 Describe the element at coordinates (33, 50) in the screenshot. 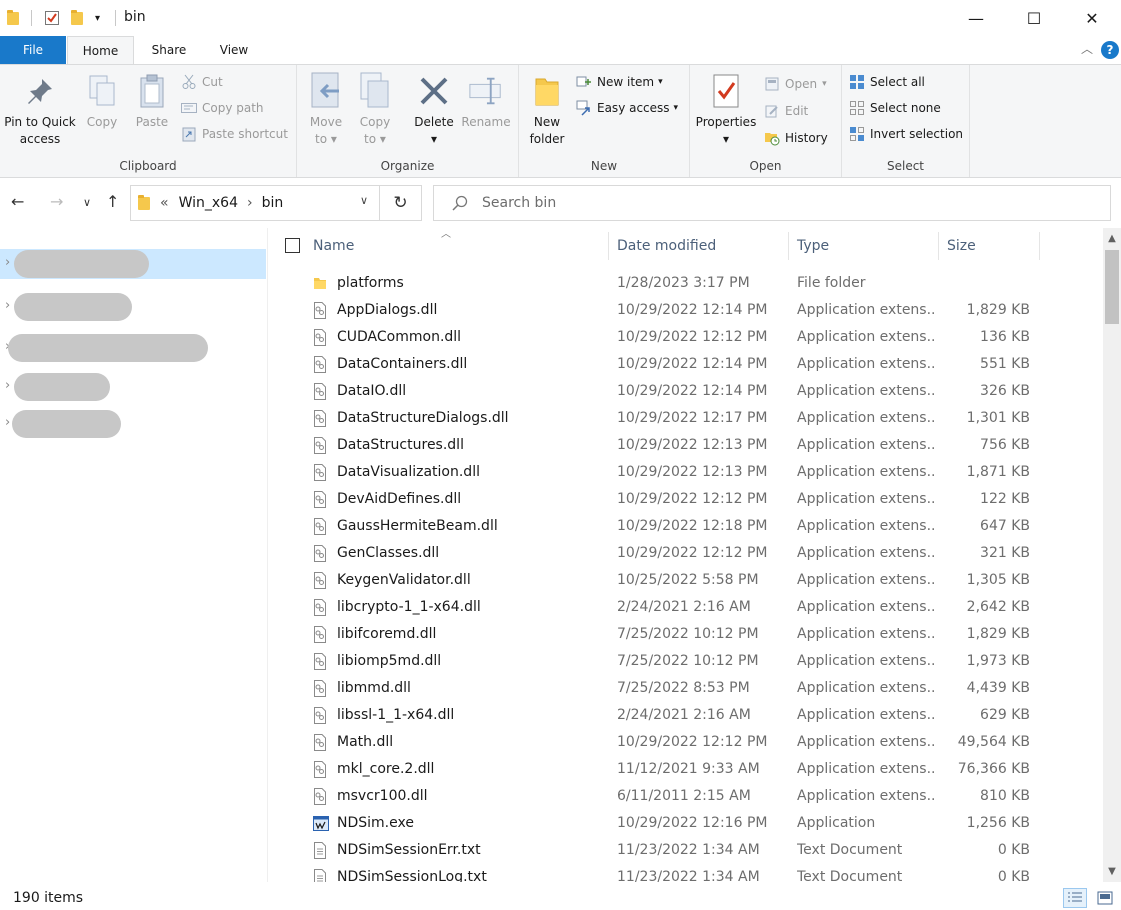

I see `tab-file: File` at that location.